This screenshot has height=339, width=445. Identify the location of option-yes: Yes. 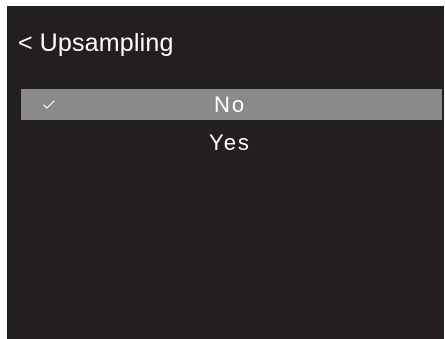
(231, 142).